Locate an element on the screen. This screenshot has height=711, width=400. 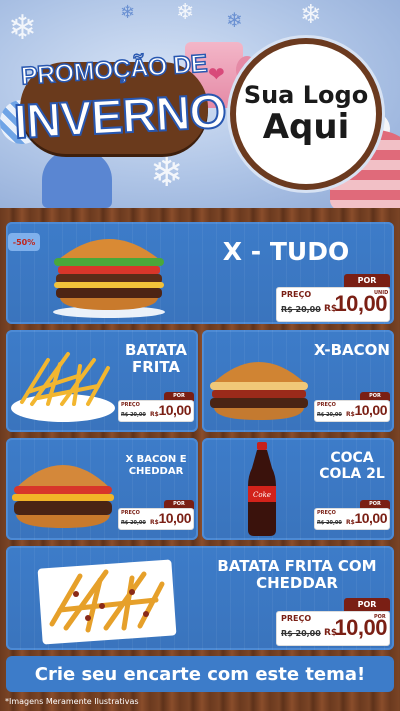
unit-label: POR is located at coordinates (380, 617).